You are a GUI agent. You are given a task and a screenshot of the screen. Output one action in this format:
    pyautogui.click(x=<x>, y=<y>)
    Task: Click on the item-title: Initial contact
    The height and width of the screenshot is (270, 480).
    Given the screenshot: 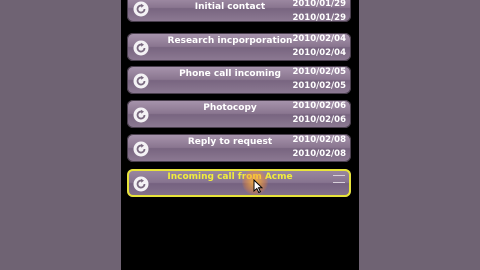 What is the action you would take?
    pyautogui.click(x=230, y=7)
    